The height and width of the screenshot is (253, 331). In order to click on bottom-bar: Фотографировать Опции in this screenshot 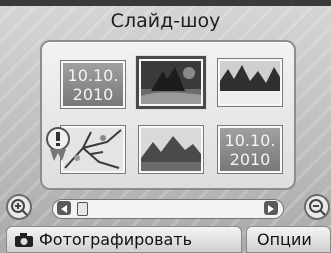, I will do `click(165, 239)`.